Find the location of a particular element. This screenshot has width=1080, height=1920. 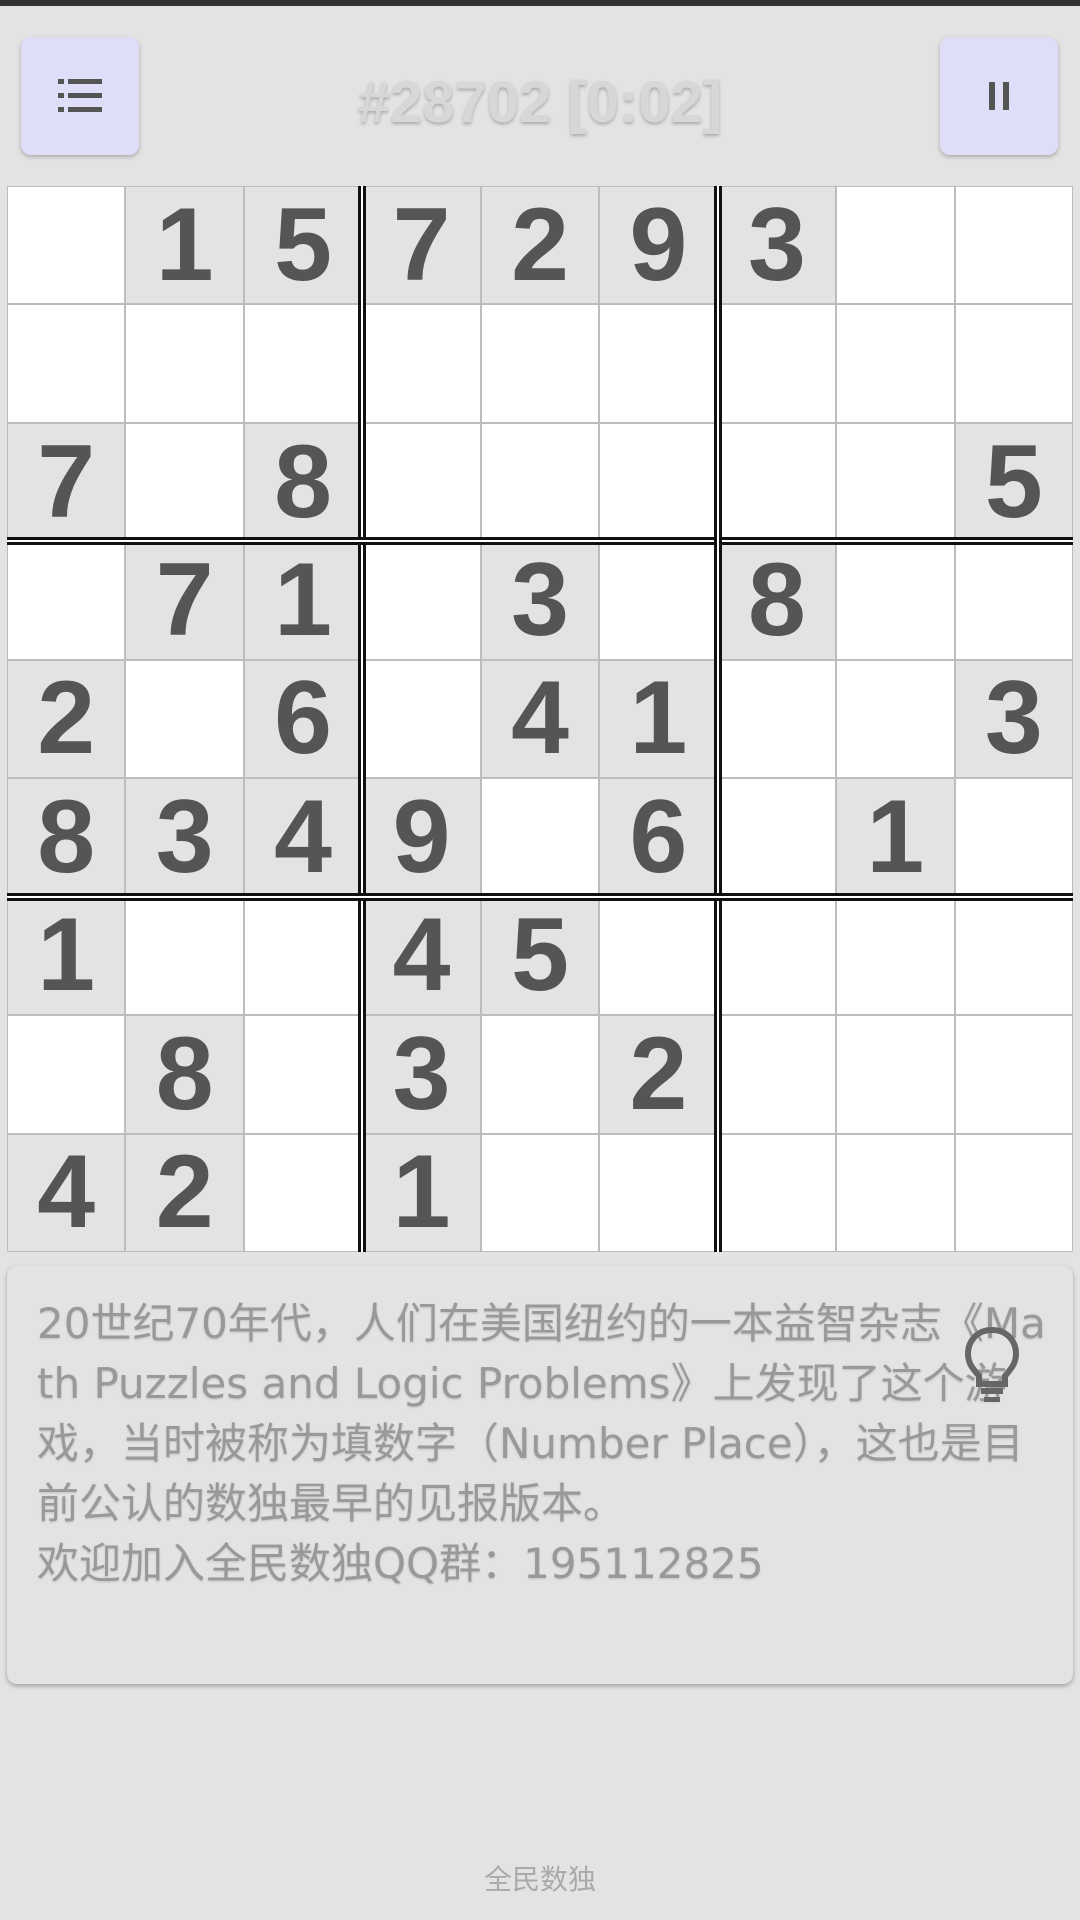

sudoku-cell-r2c7 is located at coordinates (777, 363).